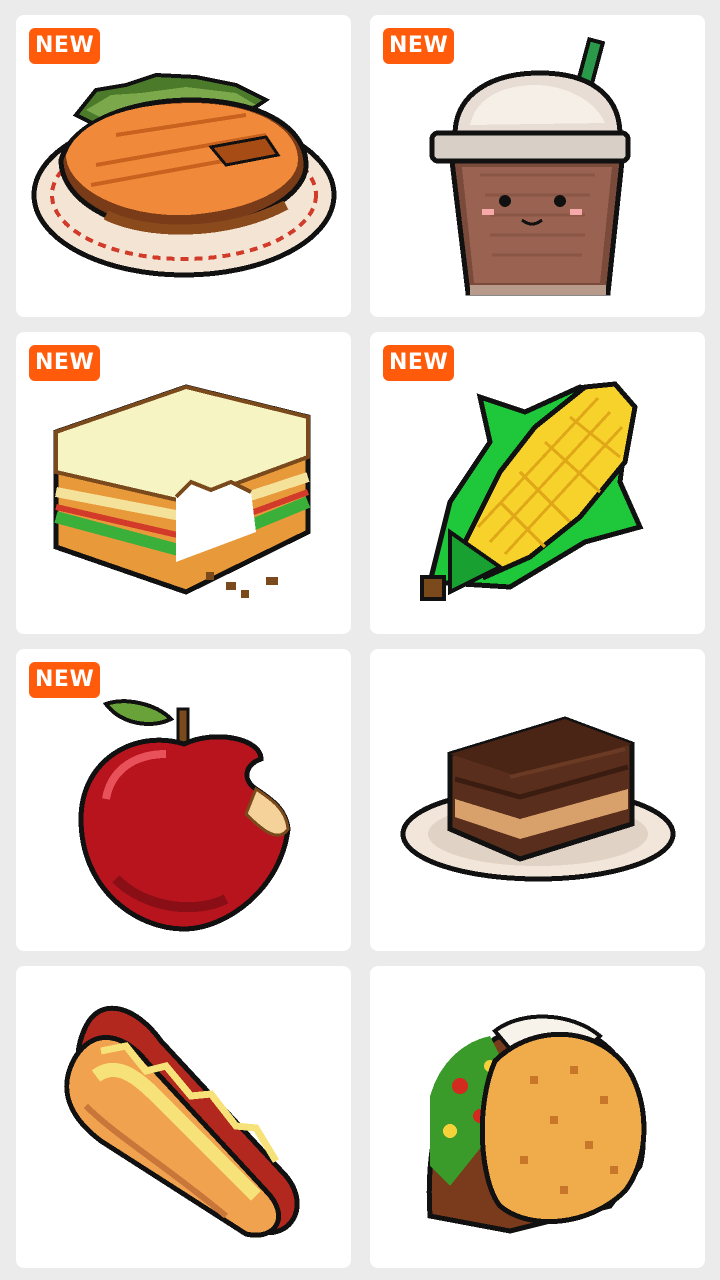  I want to click on artwork-card-hot-dog, so click(183, 1117).